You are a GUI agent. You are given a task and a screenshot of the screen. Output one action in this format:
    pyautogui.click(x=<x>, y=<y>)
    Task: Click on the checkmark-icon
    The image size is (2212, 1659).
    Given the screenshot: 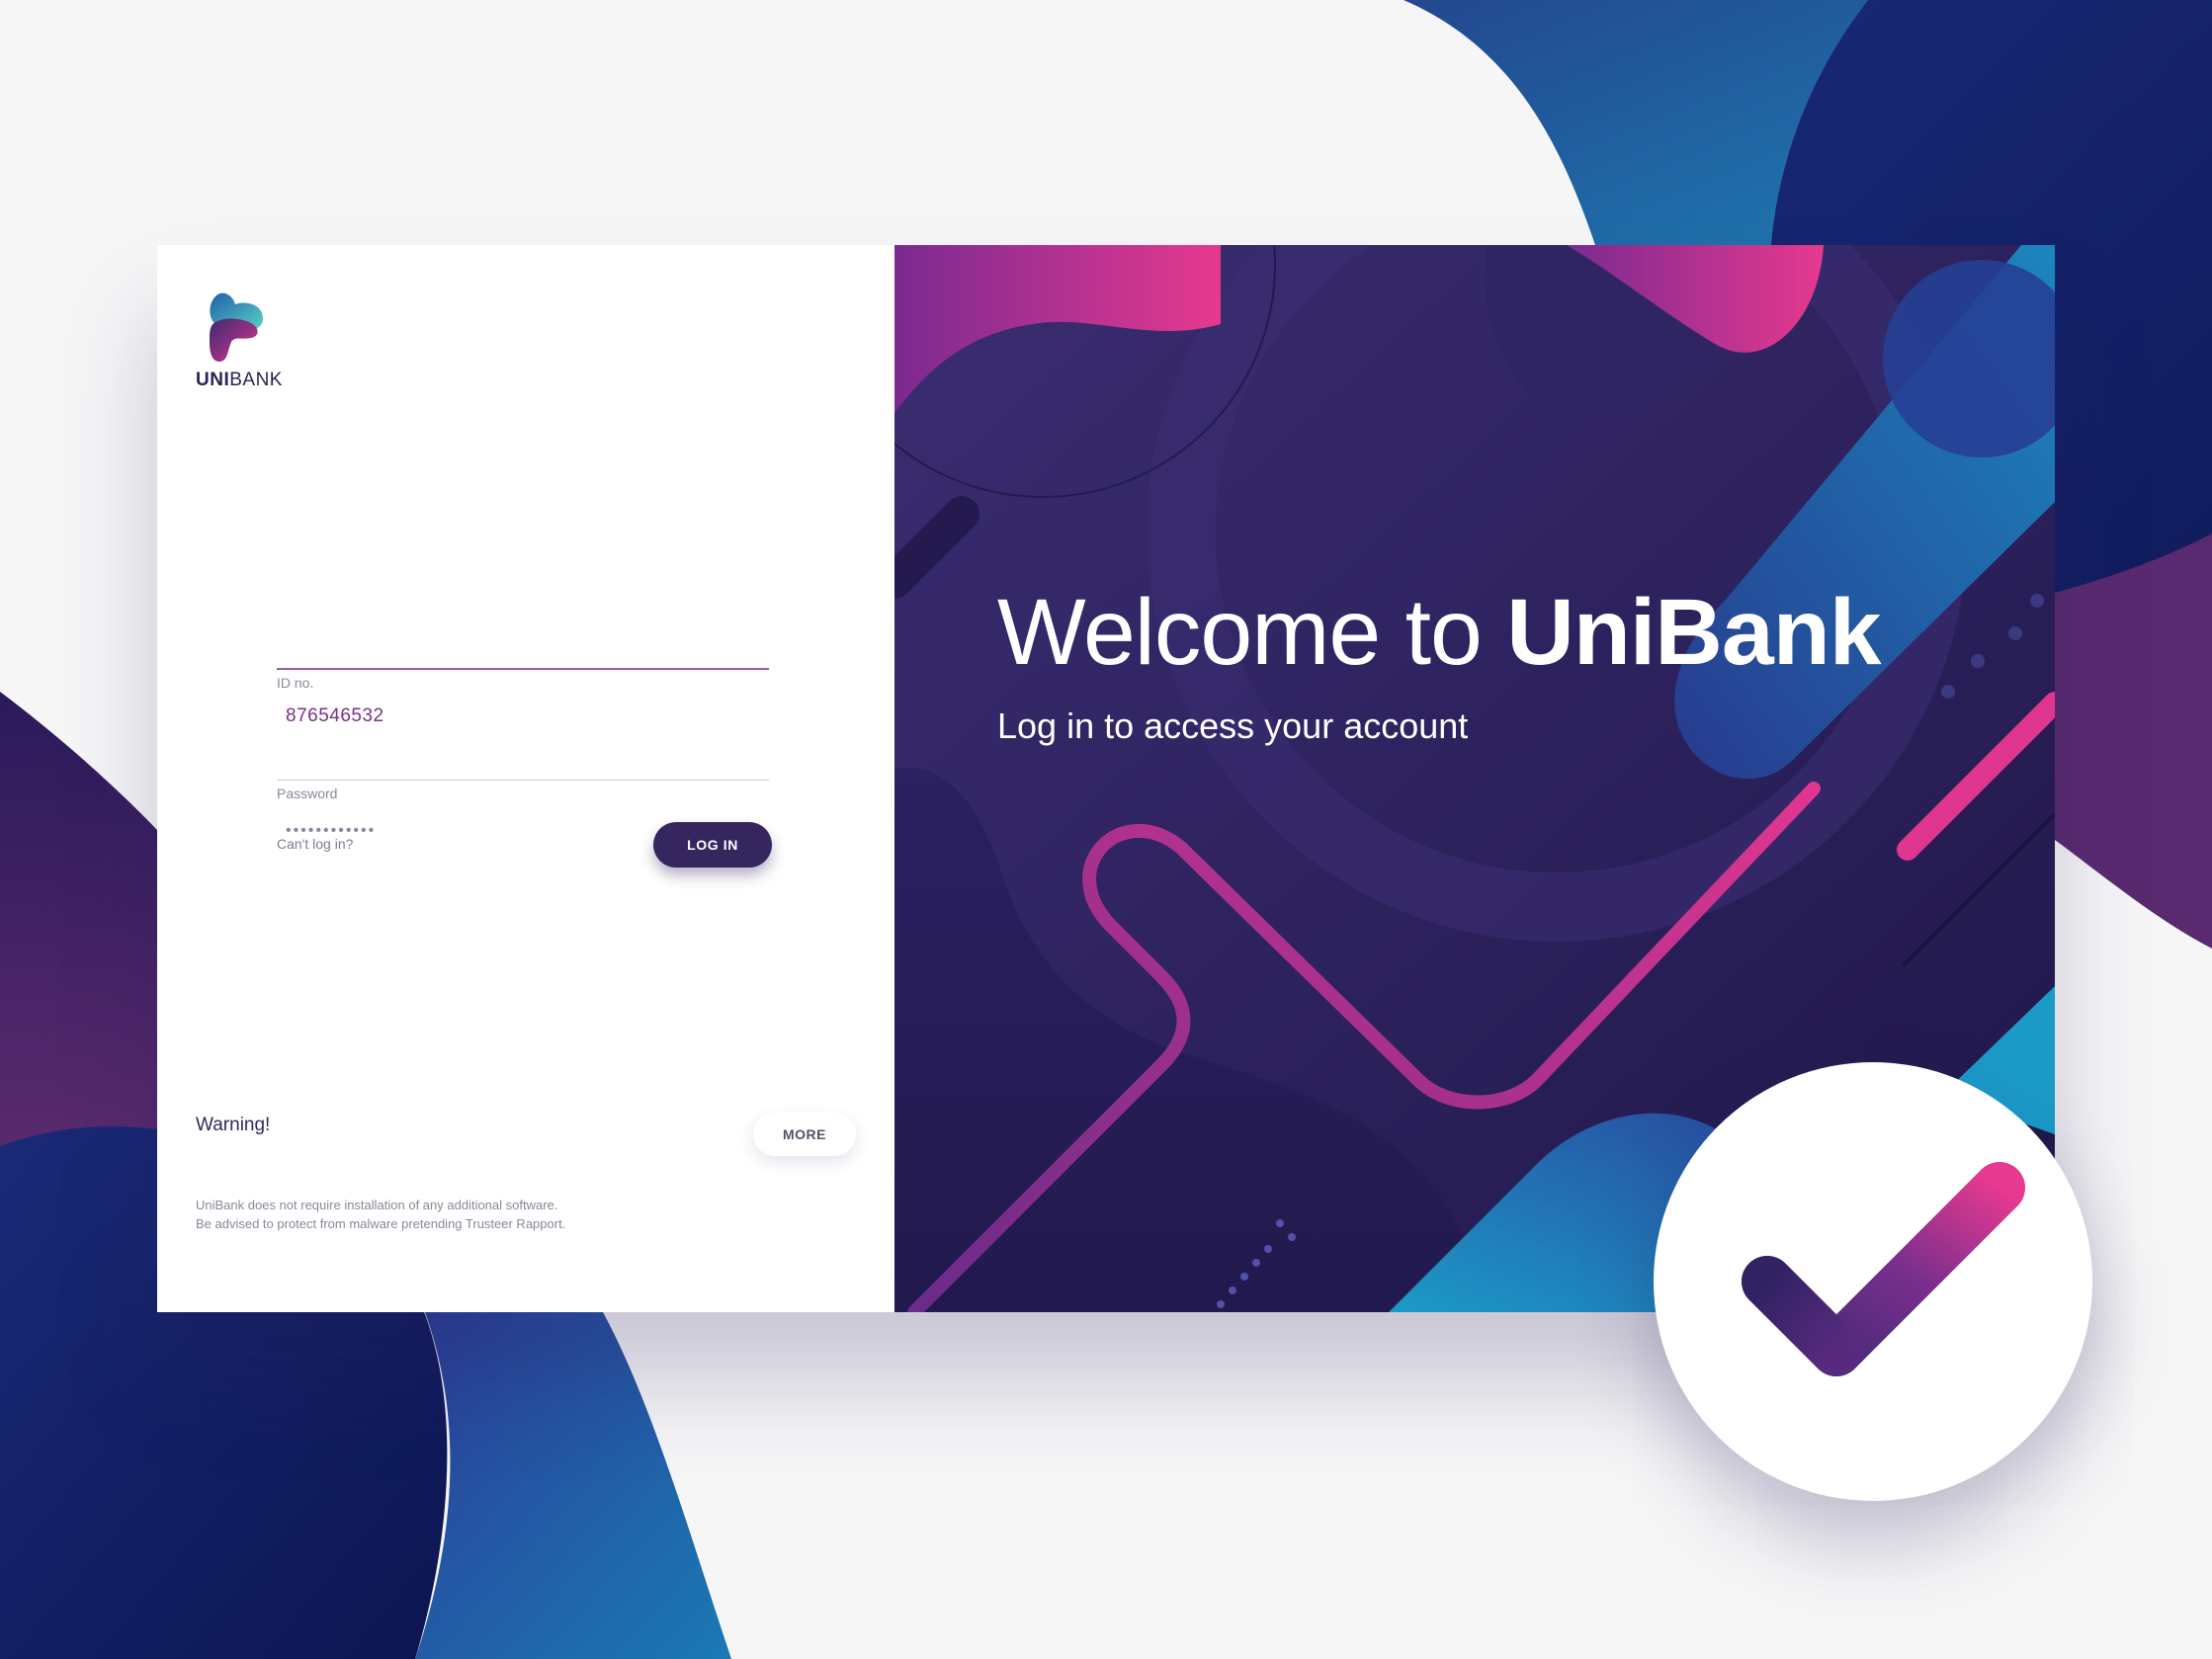 What is the action you would take?
    pyautogui.click(x=1883, y=1269)
    